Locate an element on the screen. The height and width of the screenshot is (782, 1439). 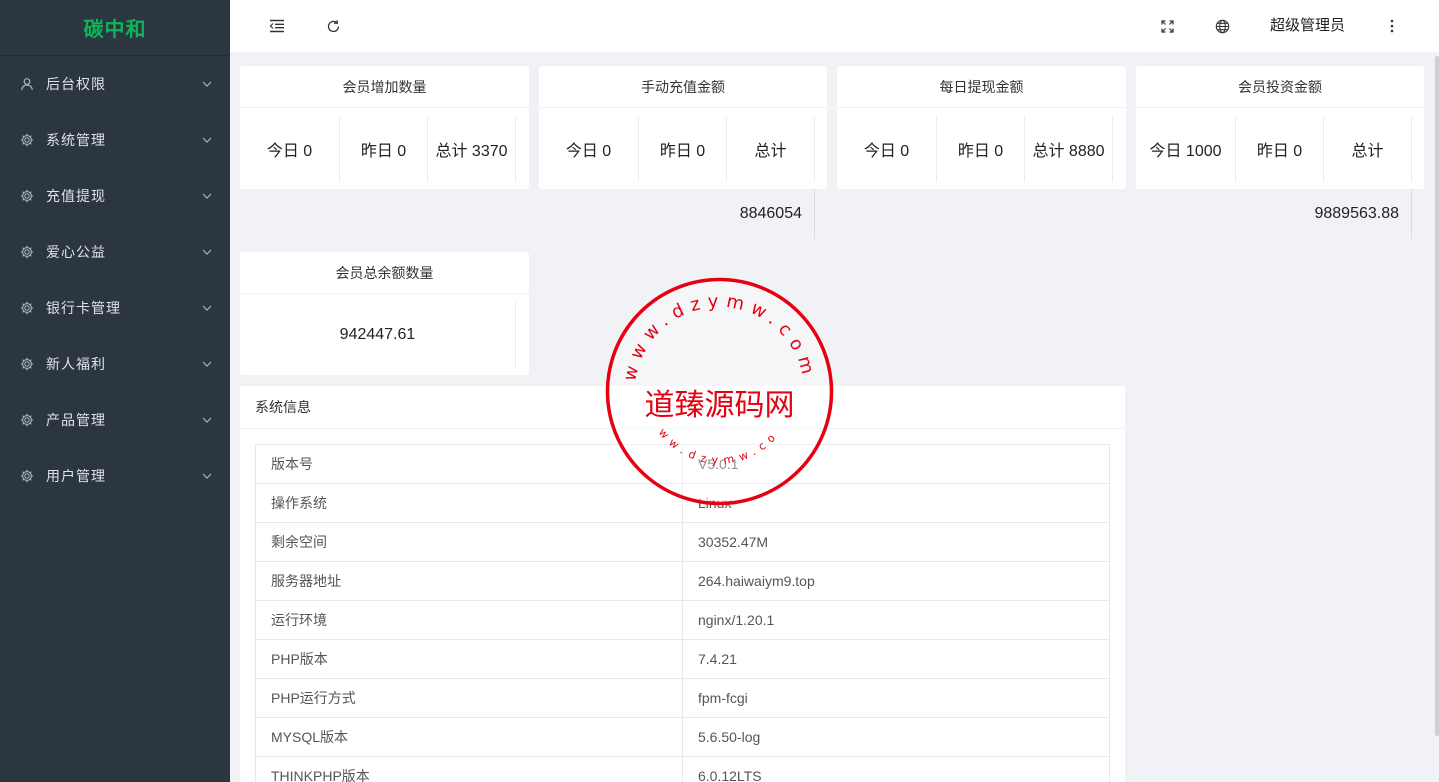
row-value: 6.0.12LTS is located at coordinates (896, 769).